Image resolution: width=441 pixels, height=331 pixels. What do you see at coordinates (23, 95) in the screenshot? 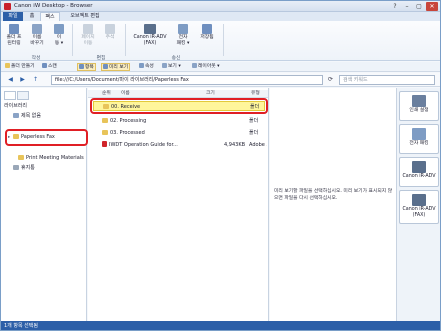
I see `favorites-tab` at bounding box center [23, 95].